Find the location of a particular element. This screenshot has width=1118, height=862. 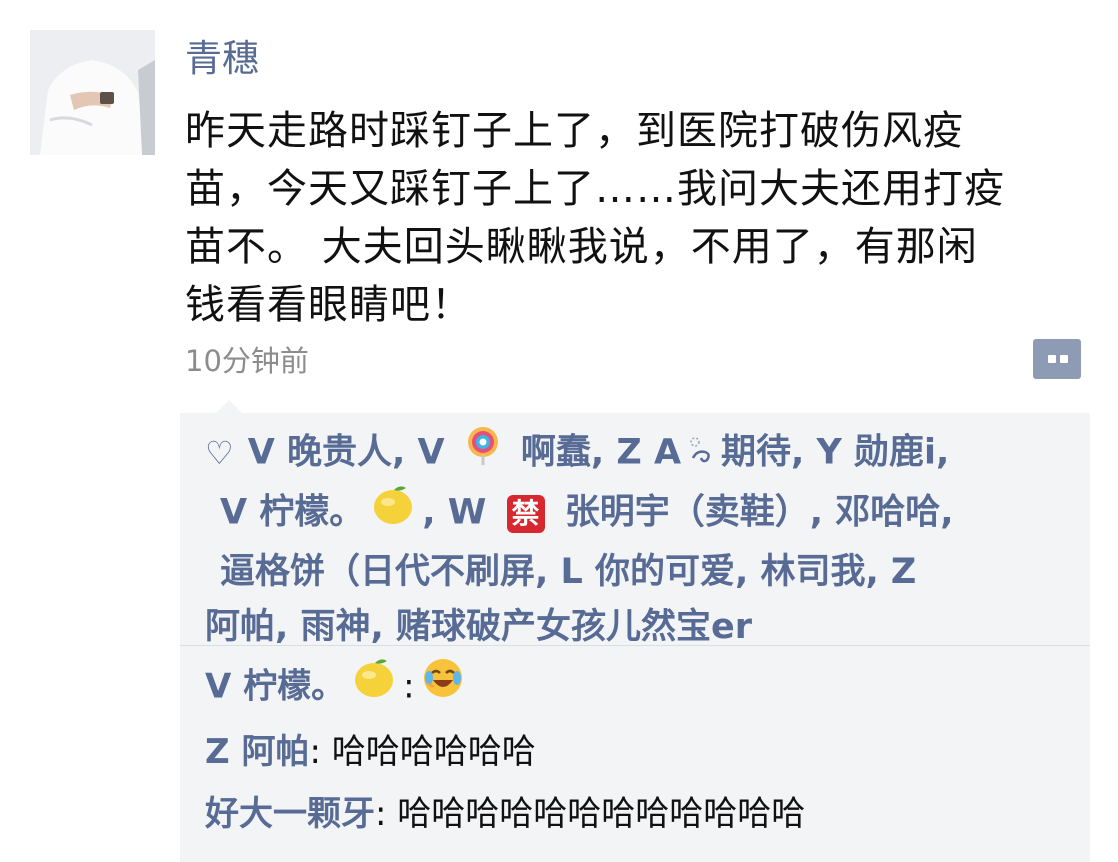

heart-outline-icon: ♡ is located at coordinates (219, 452).